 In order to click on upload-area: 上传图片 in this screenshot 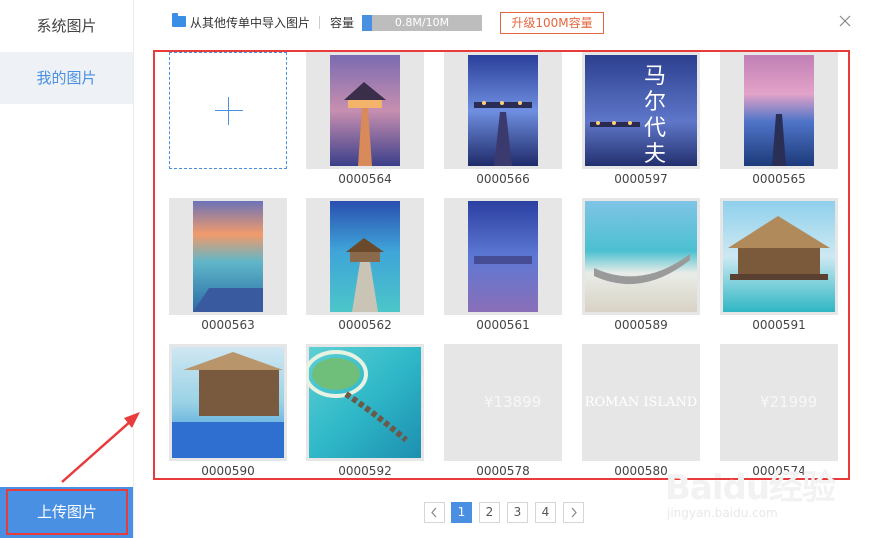, I will do `click(66, 512)`.